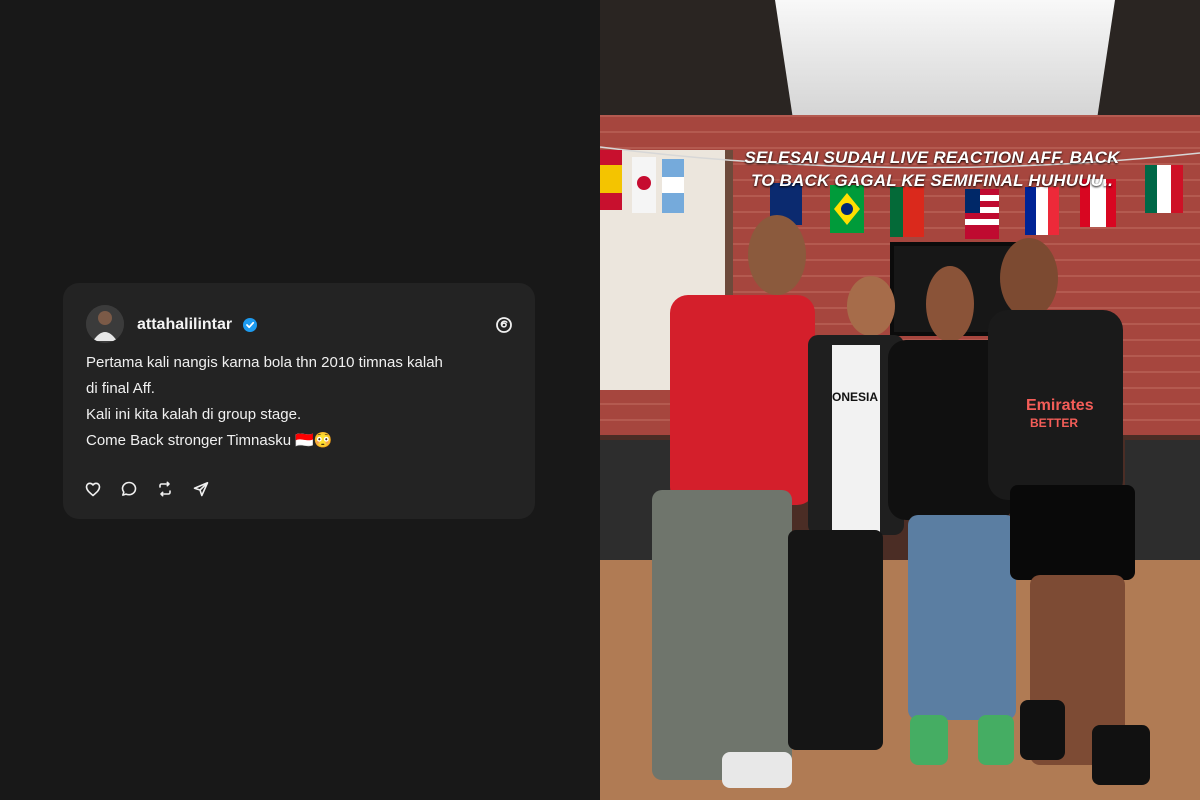  I want to click on username: attahalilintar, so click(184, 325).